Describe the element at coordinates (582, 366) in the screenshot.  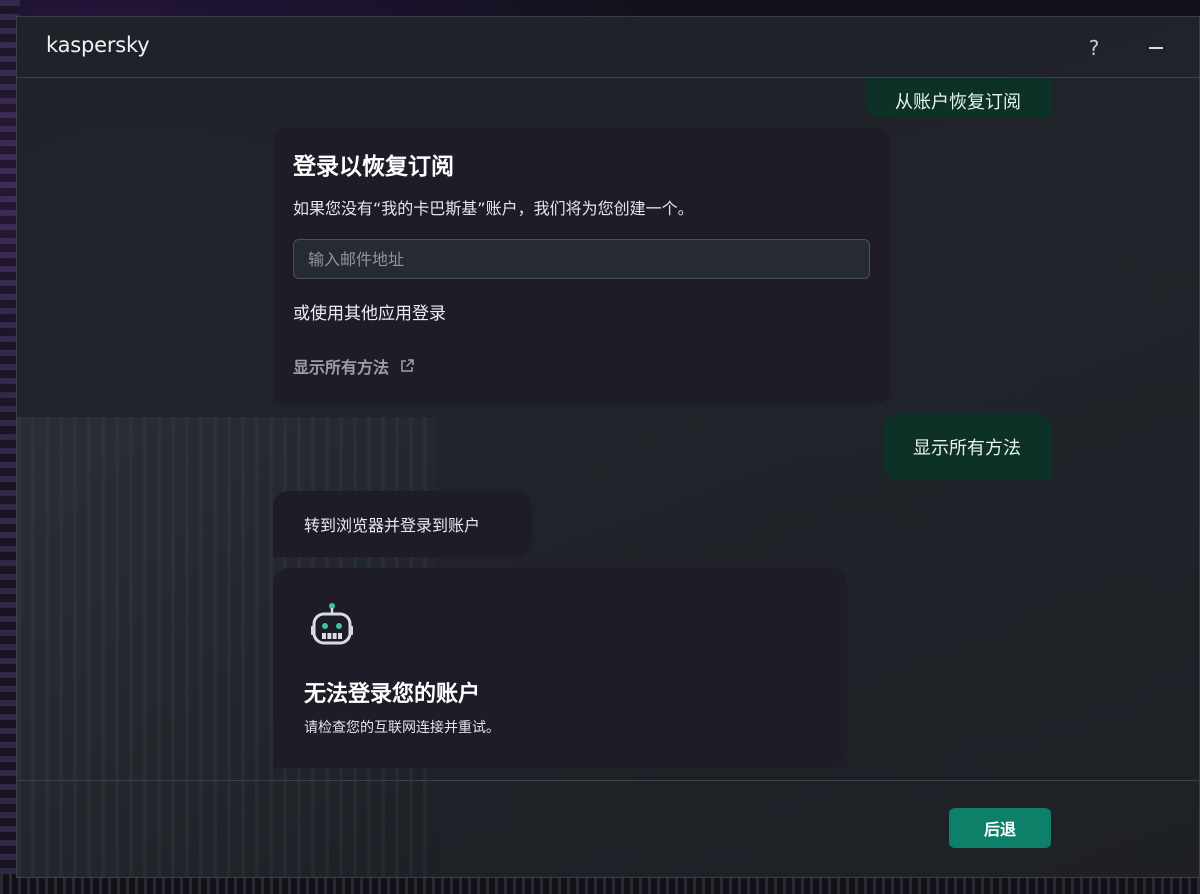
I see `show-all-methods-link: 显示所有方法` at that location.